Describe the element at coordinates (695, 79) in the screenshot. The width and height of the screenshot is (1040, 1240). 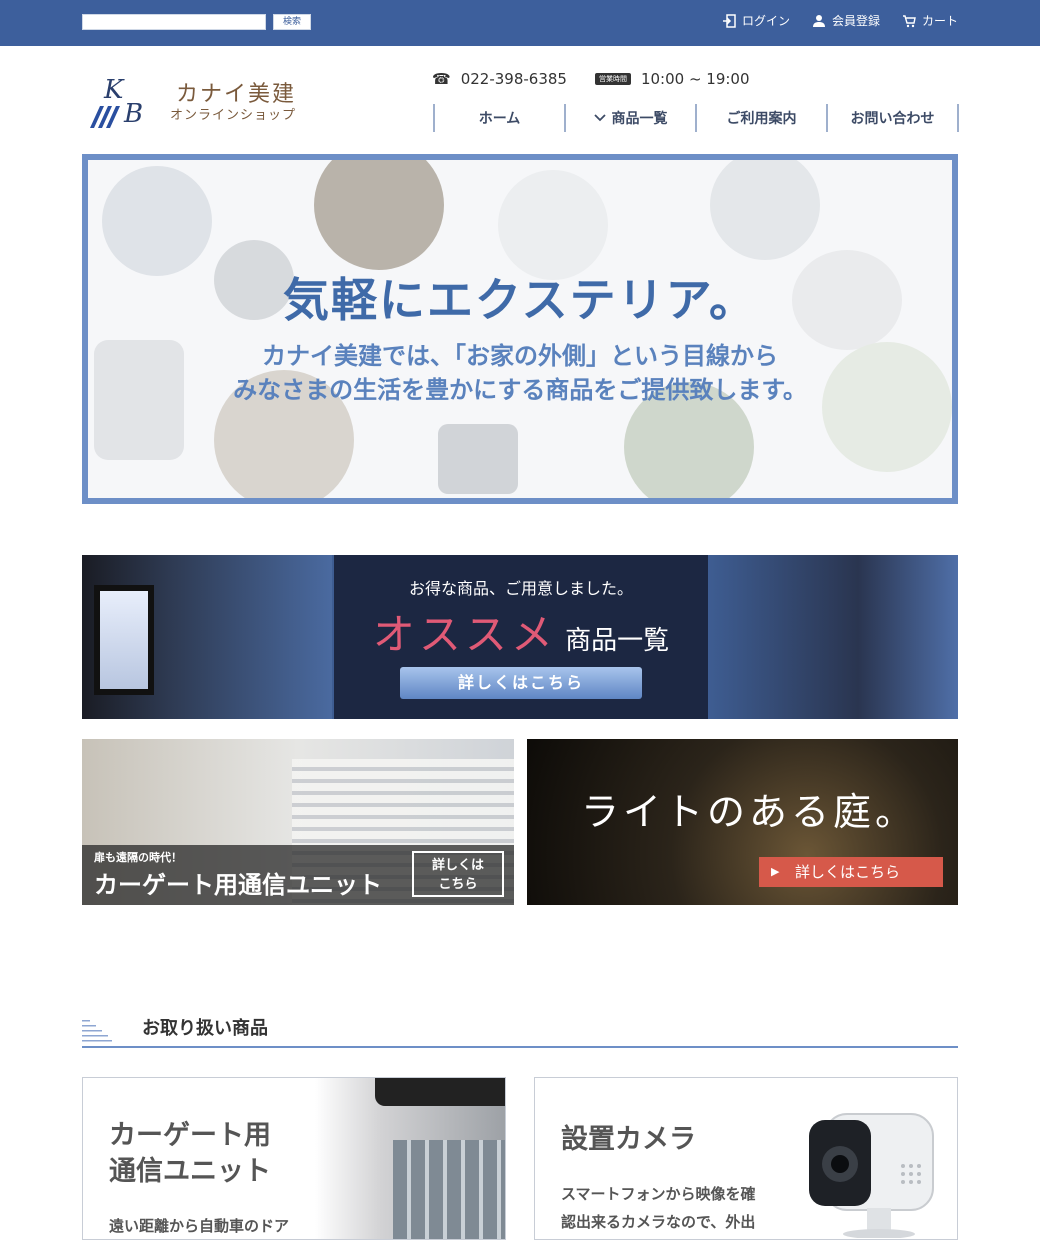
I see `business-hours: 10:00 ~ 19:00` at that location.